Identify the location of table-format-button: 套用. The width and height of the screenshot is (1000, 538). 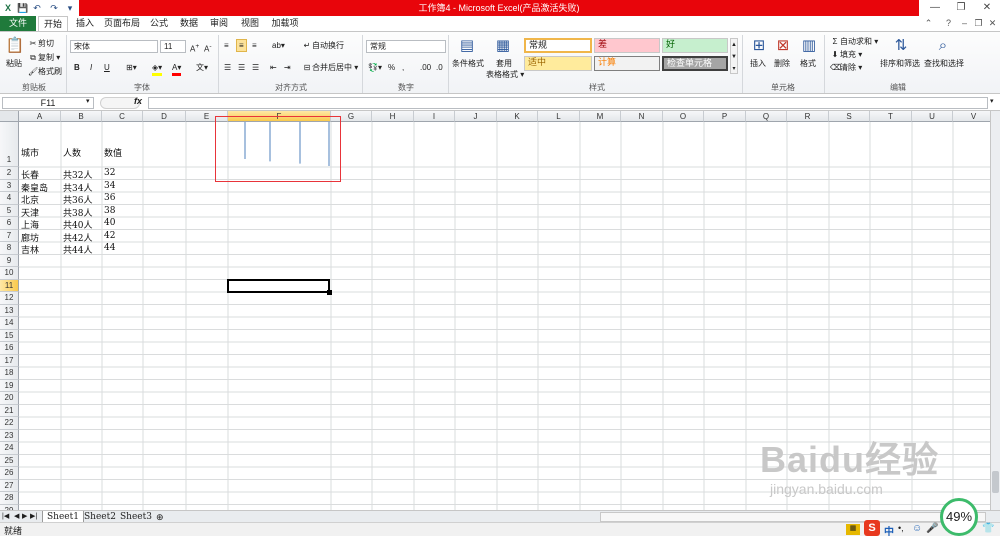
(504, 63).